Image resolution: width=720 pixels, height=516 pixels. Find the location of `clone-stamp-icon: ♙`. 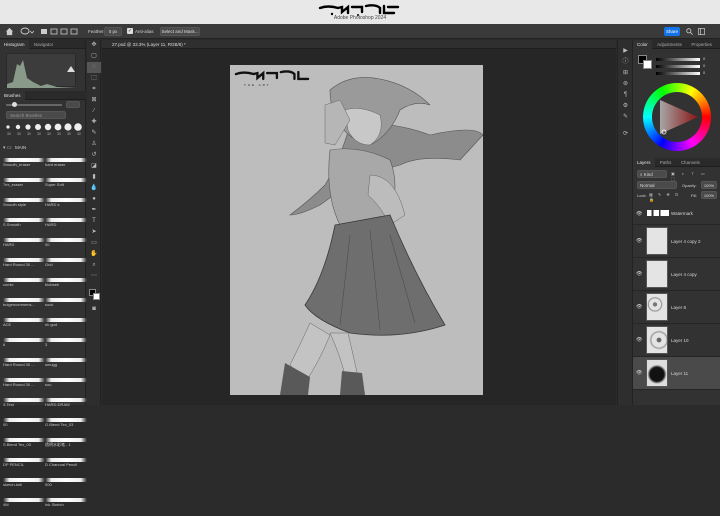

clone-stamp-icon: ♙ is located at coordinates (94, 144).